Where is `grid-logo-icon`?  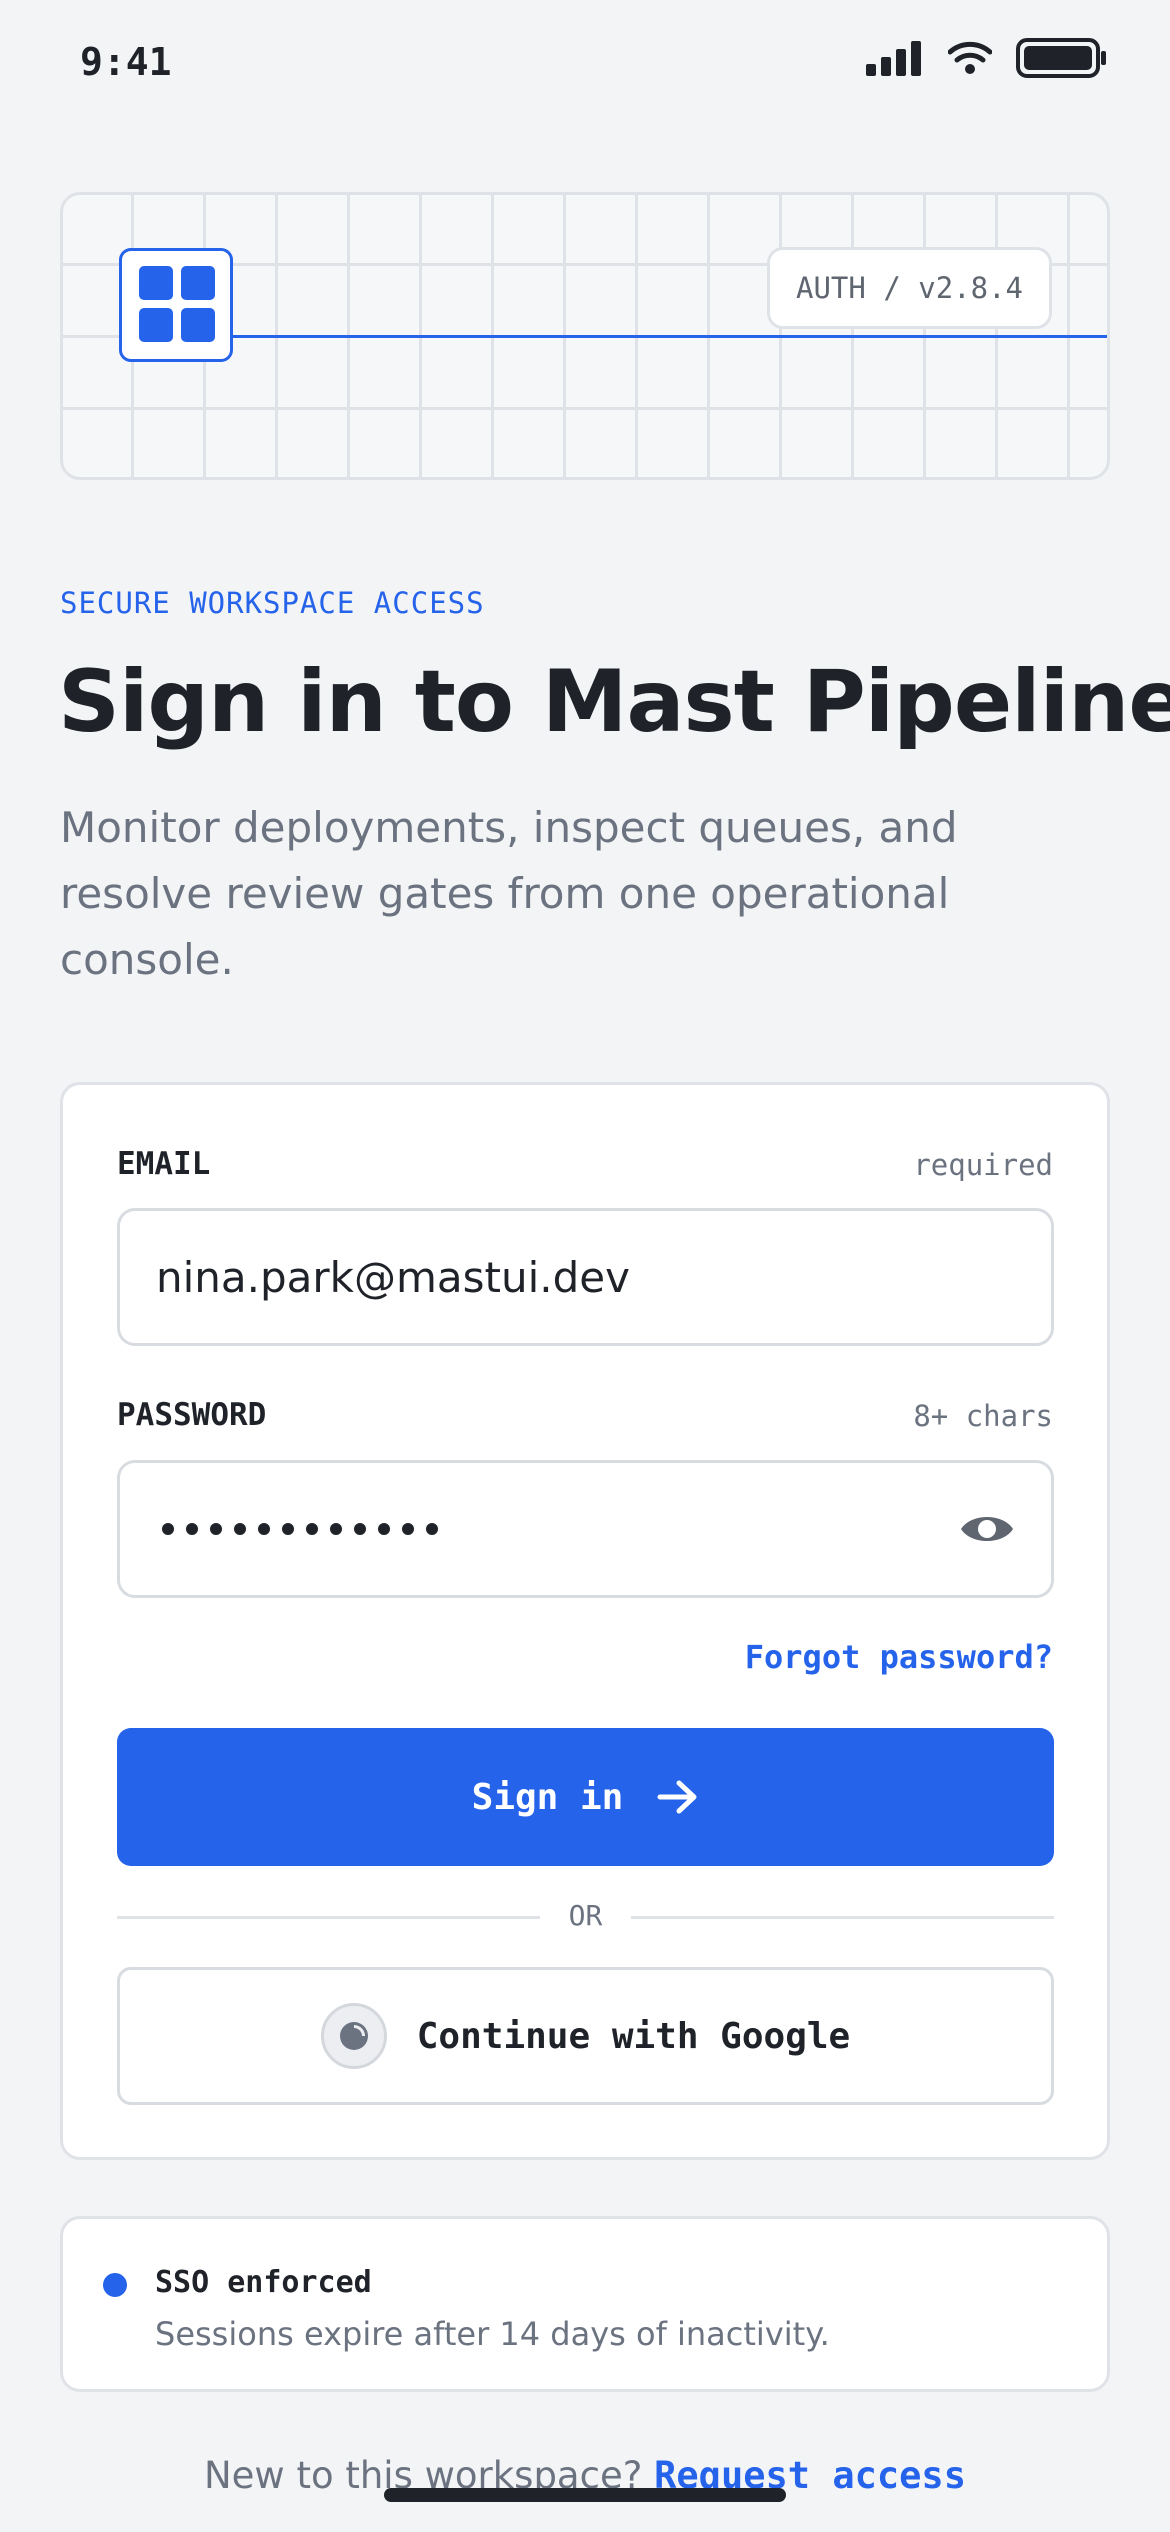 grid-logo-icon is located at coordinates (176, 305).